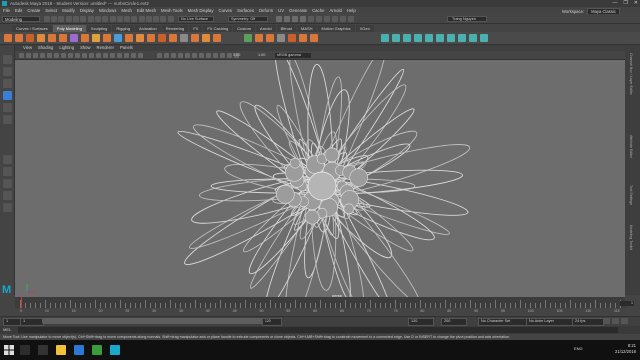 This screenshot has height=360, width=640. I want to click on shelf-tool-7-icon, so click(74, 38).